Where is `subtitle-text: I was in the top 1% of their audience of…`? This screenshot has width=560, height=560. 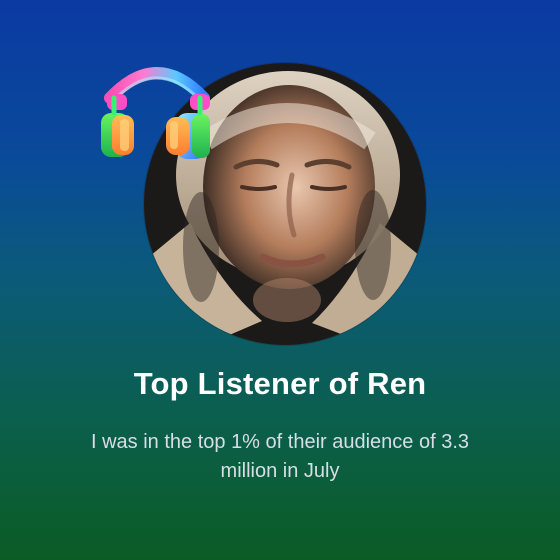
subtitle-text: I was in the top 1% of their audience of… is located at coordinates (280, 456).